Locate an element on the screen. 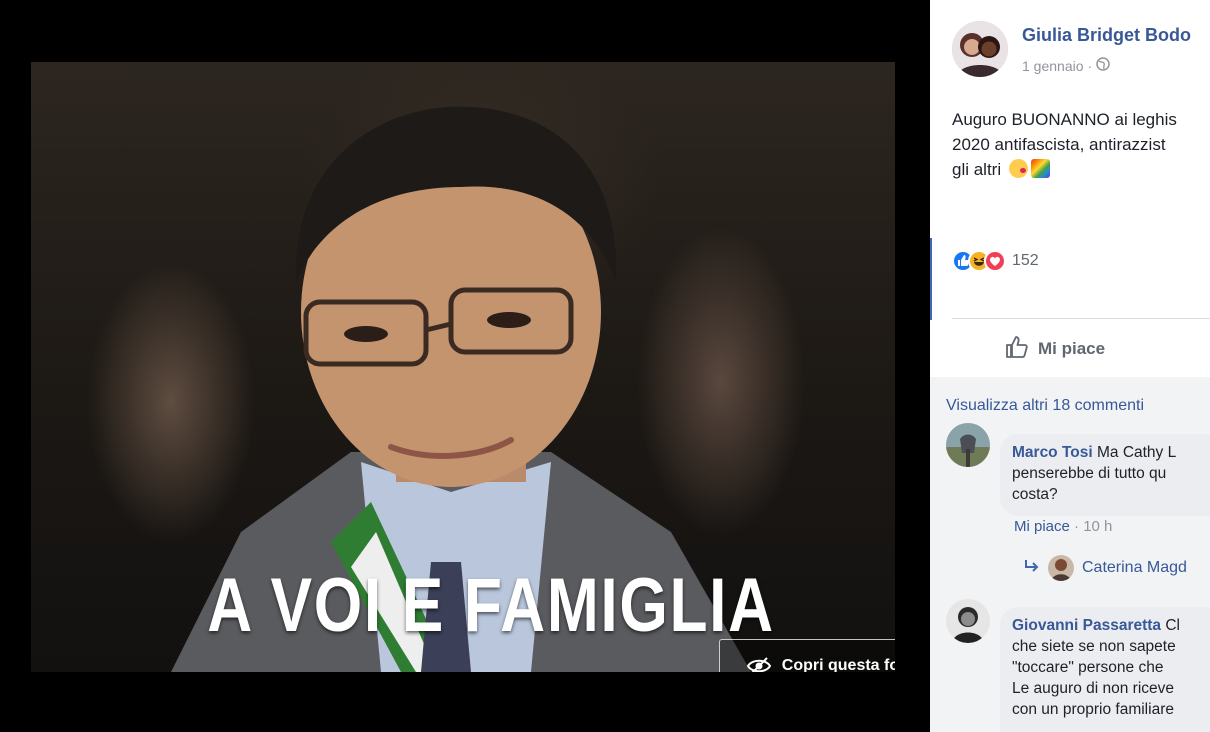 The width and height of the screenshot is (1210, 732). comment-text-line: "toccare" persone che is located at coordinates (1088, 667).